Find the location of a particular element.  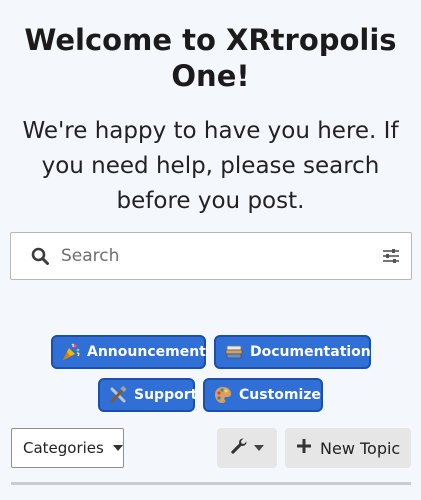

search-input is located at coordinates (210, 256).